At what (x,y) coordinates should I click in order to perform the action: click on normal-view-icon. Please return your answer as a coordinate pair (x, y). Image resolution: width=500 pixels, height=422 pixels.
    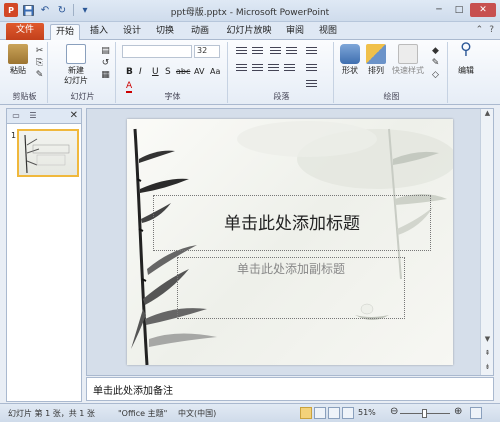
    Looking at the image, I should click on (306, 413).